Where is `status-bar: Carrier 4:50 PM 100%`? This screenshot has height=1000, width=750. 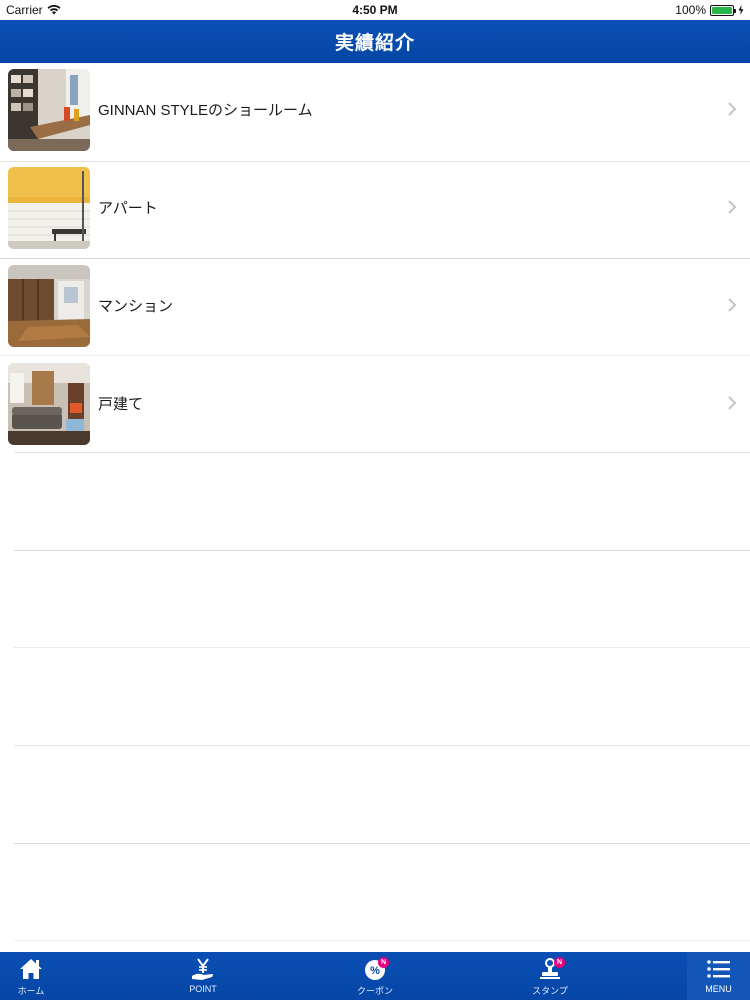 status-bar: Carrier 4:50 PM 100% is located at coordinates (375, 10).